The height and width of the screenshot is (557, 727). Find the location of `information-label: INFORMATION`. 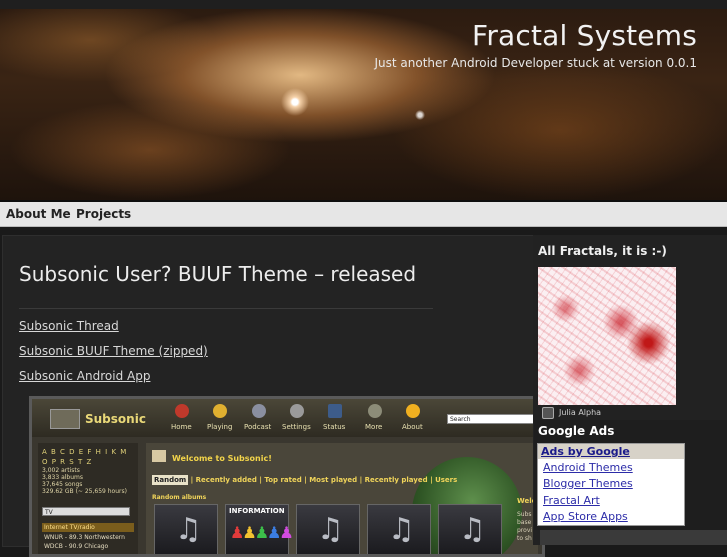

information-label: INFORMATION is located at coordinates (257, 511).